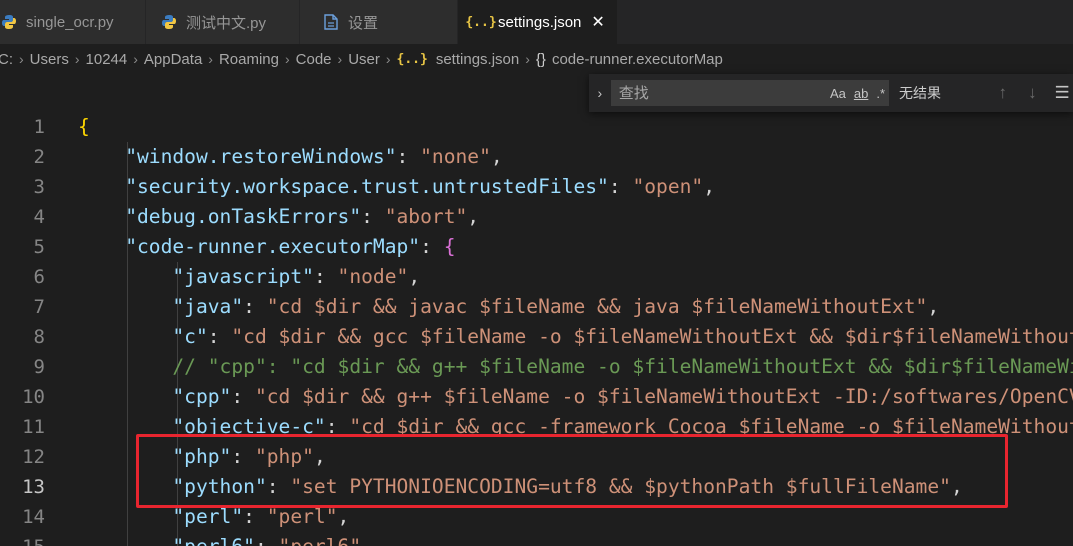 Image resolution: width=1073 pixels, height=546 pixels. What do you see at coordinates (363, 23) in the screenshot?
I see `tab-label: 设置` at bounding box center [363, 23].